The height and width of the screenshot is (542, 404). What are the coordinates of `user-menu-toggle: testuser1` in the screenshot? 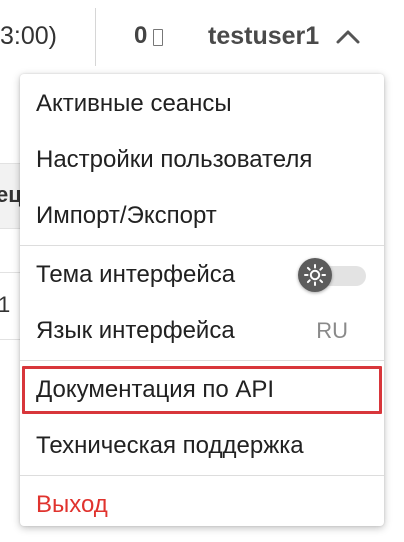 It's located at (284, 36).